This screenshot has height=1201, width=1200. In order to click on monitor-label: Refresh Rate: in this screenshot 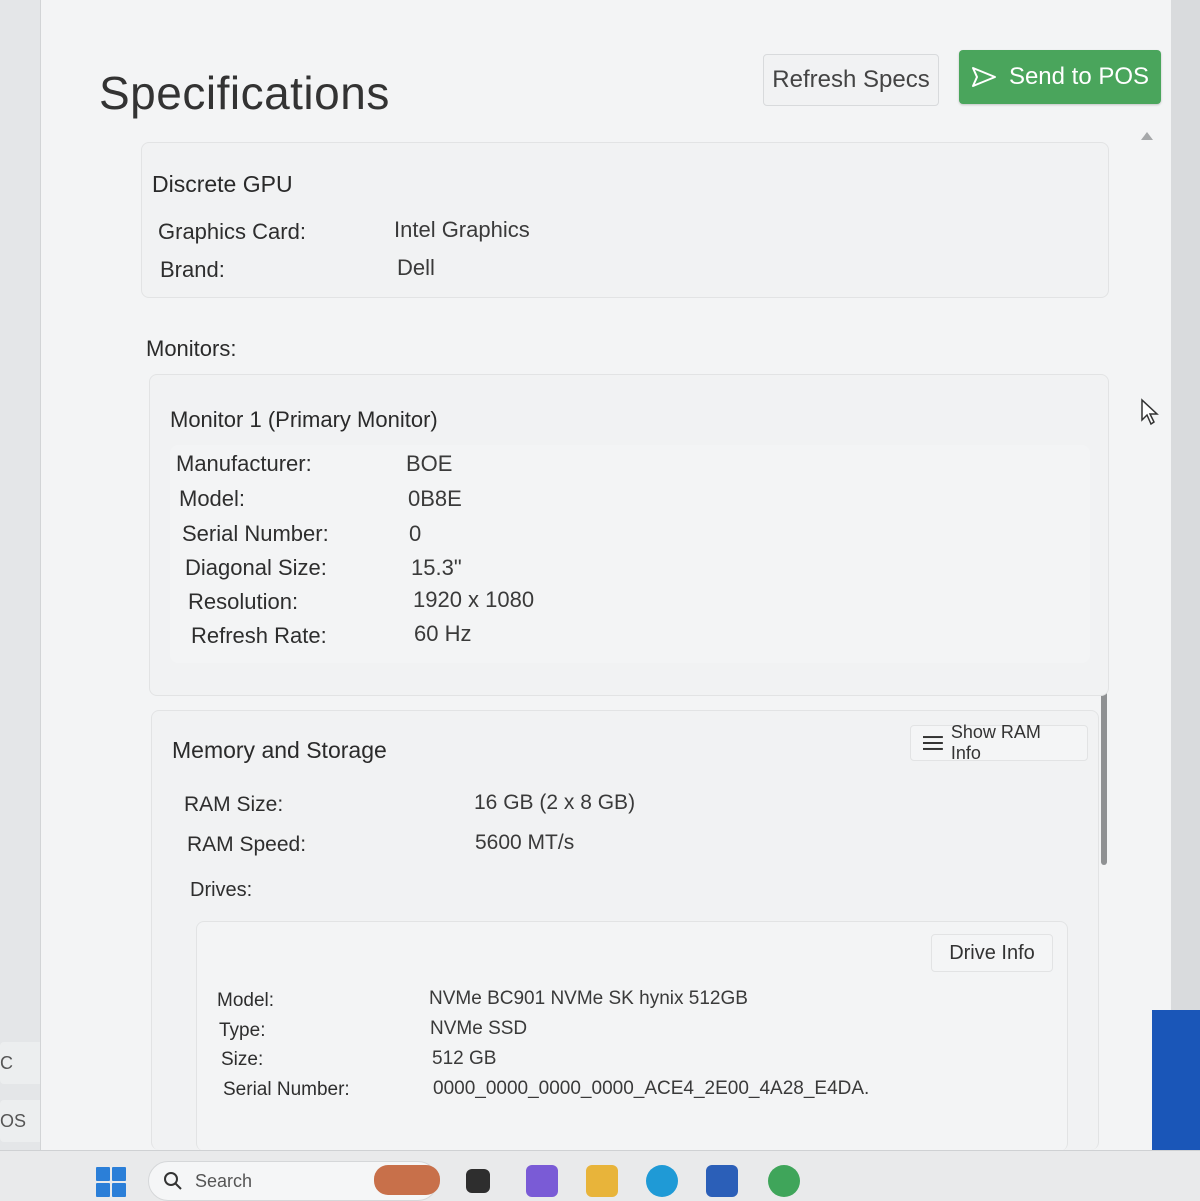, I will do `click(259, 635)`.